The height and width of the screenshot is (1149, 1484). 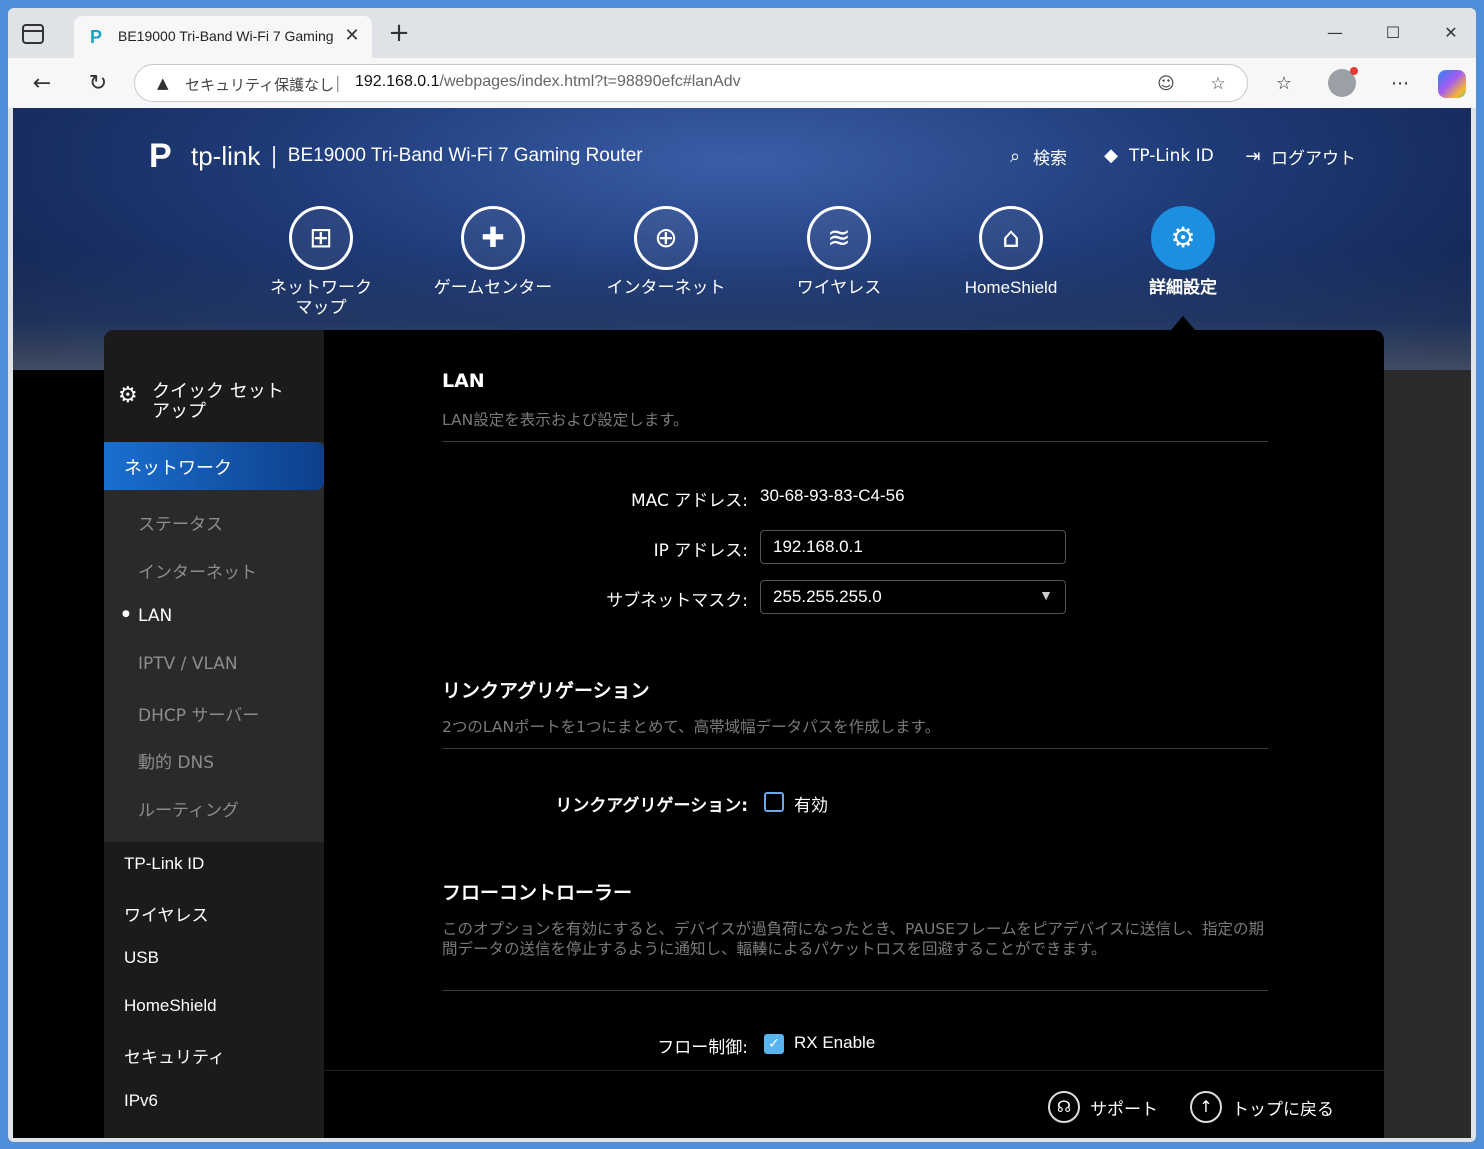 What do you see at coordinates (1166, 84) in the screenshot?
I see `reader-options-icon: ☺` at bounding box center [1166, 84].